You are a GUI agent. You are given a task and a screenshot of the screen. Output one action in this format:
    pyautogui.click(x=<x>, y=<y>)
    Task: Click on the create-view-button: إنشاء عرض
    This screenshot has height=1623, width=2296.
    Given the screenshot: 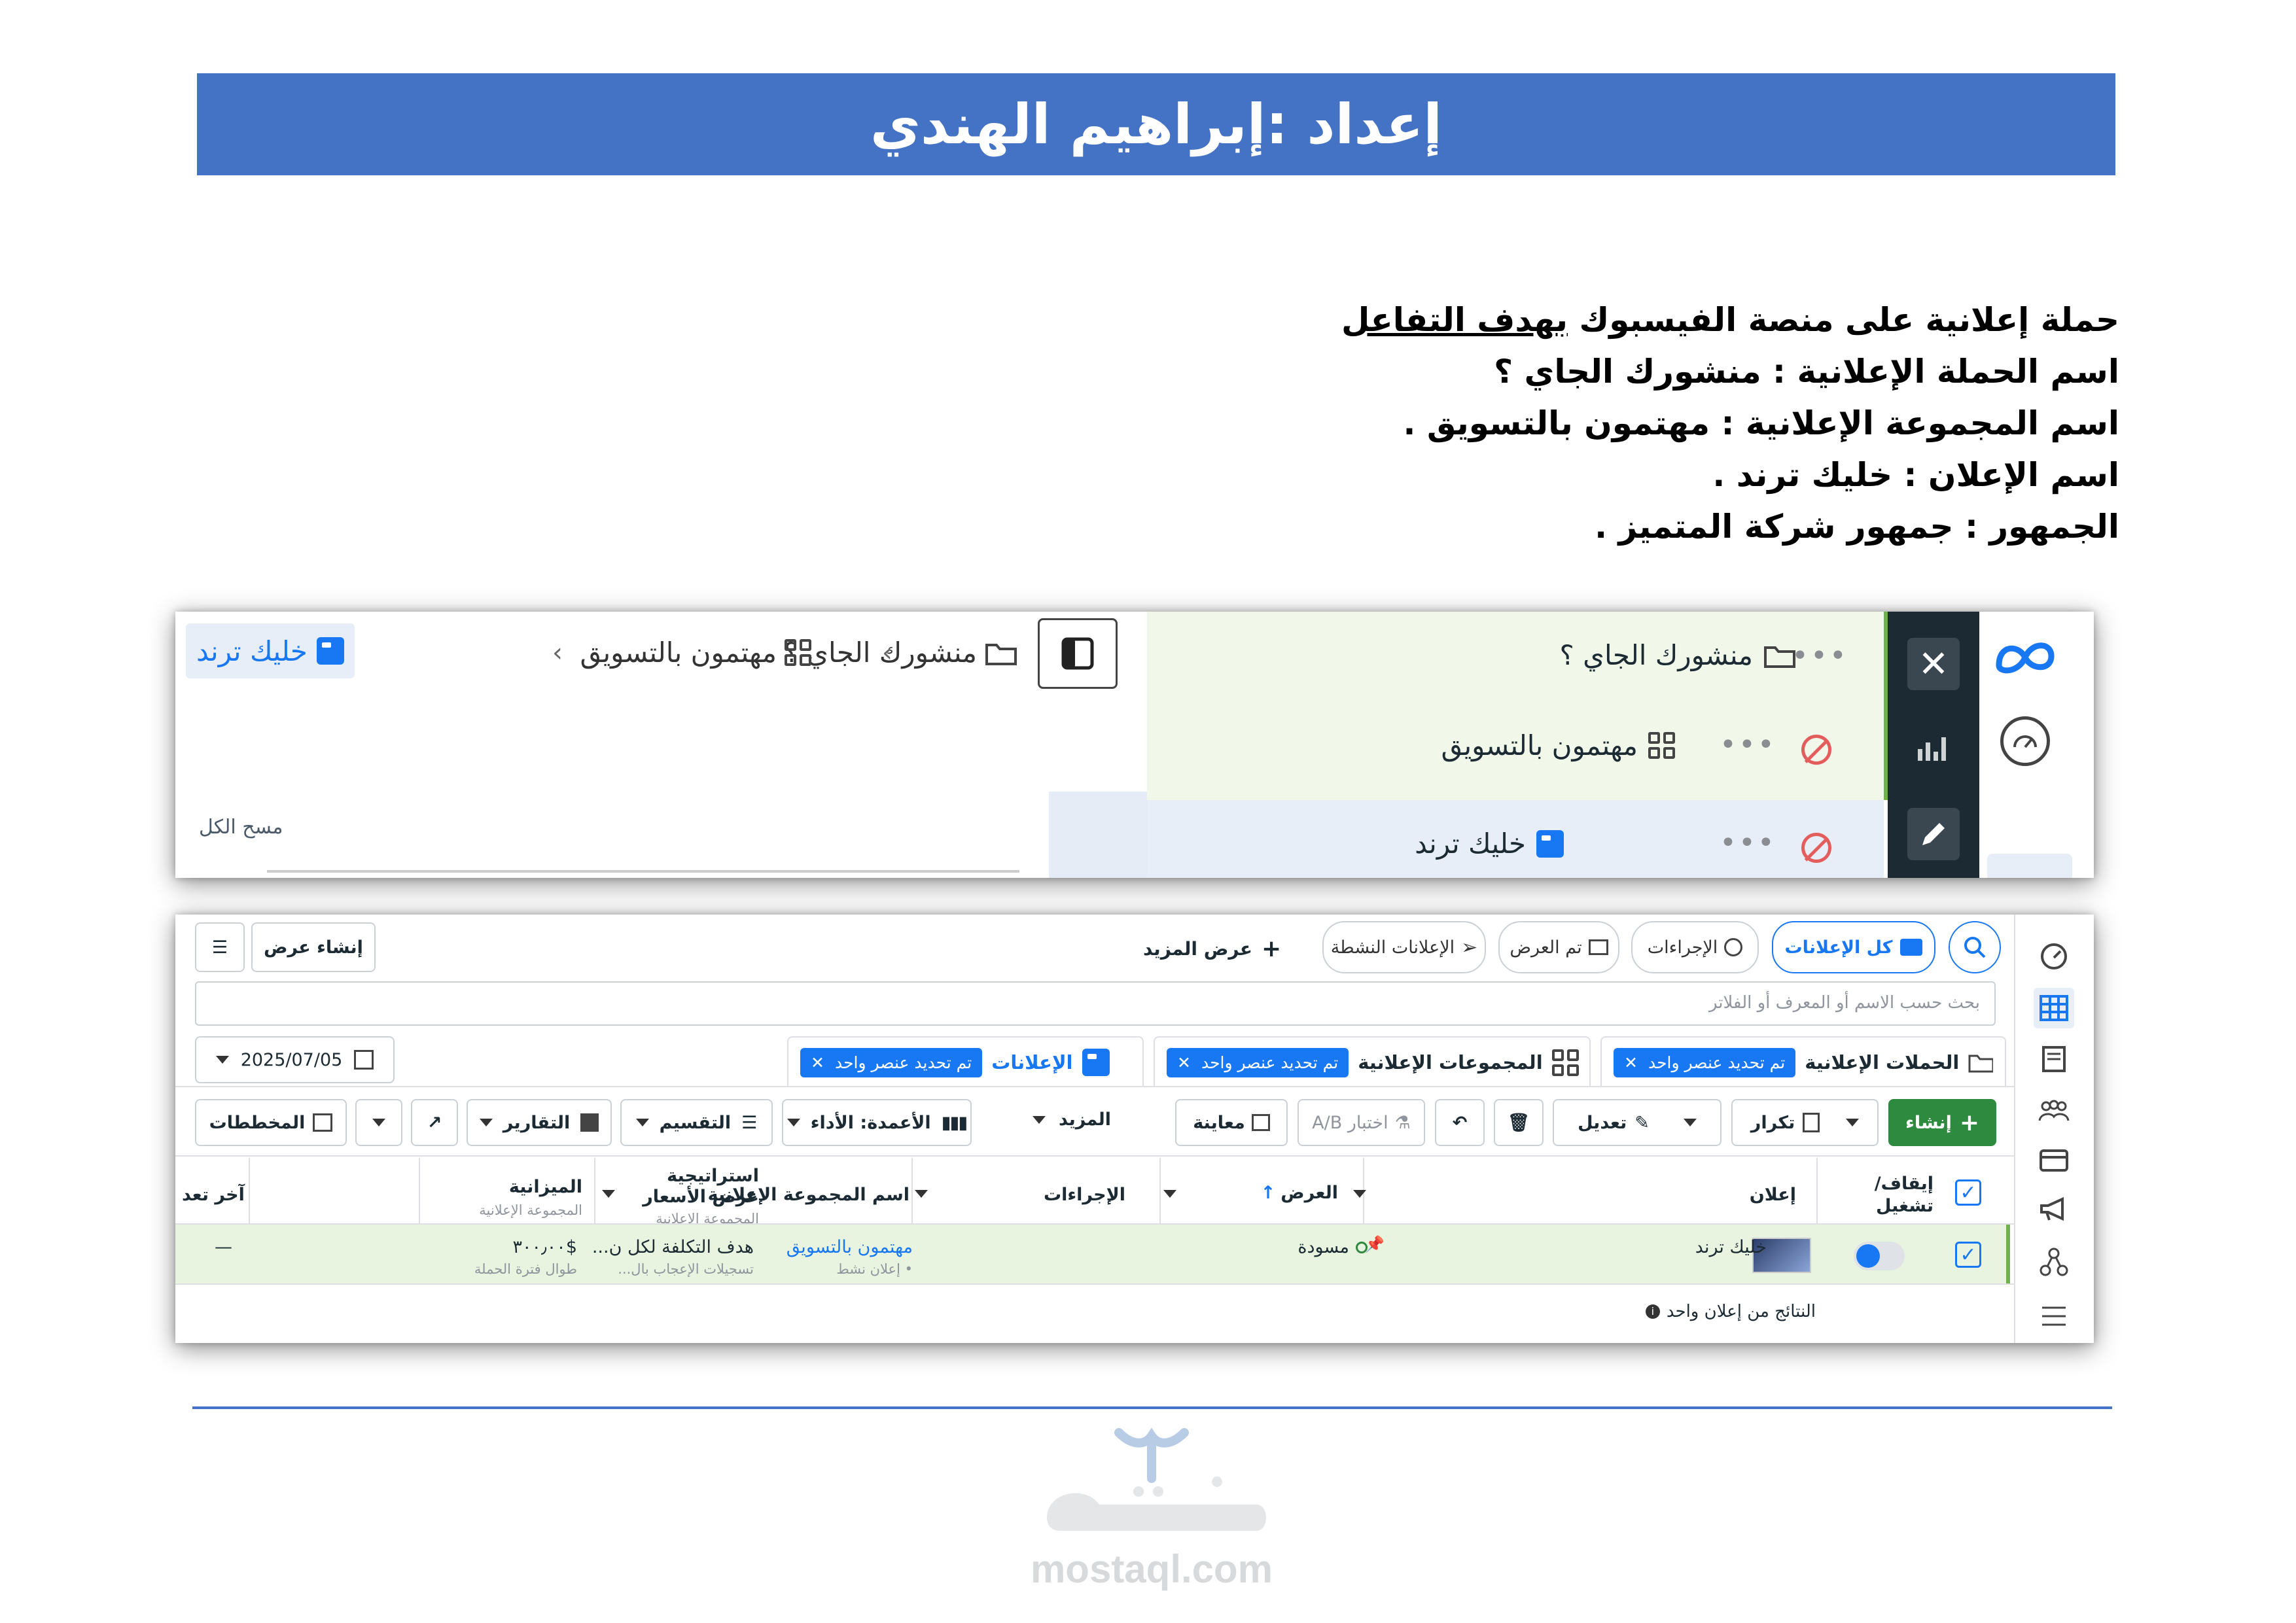 What is the action you would take?
    pyautogui.click(x=313, y=947)
    